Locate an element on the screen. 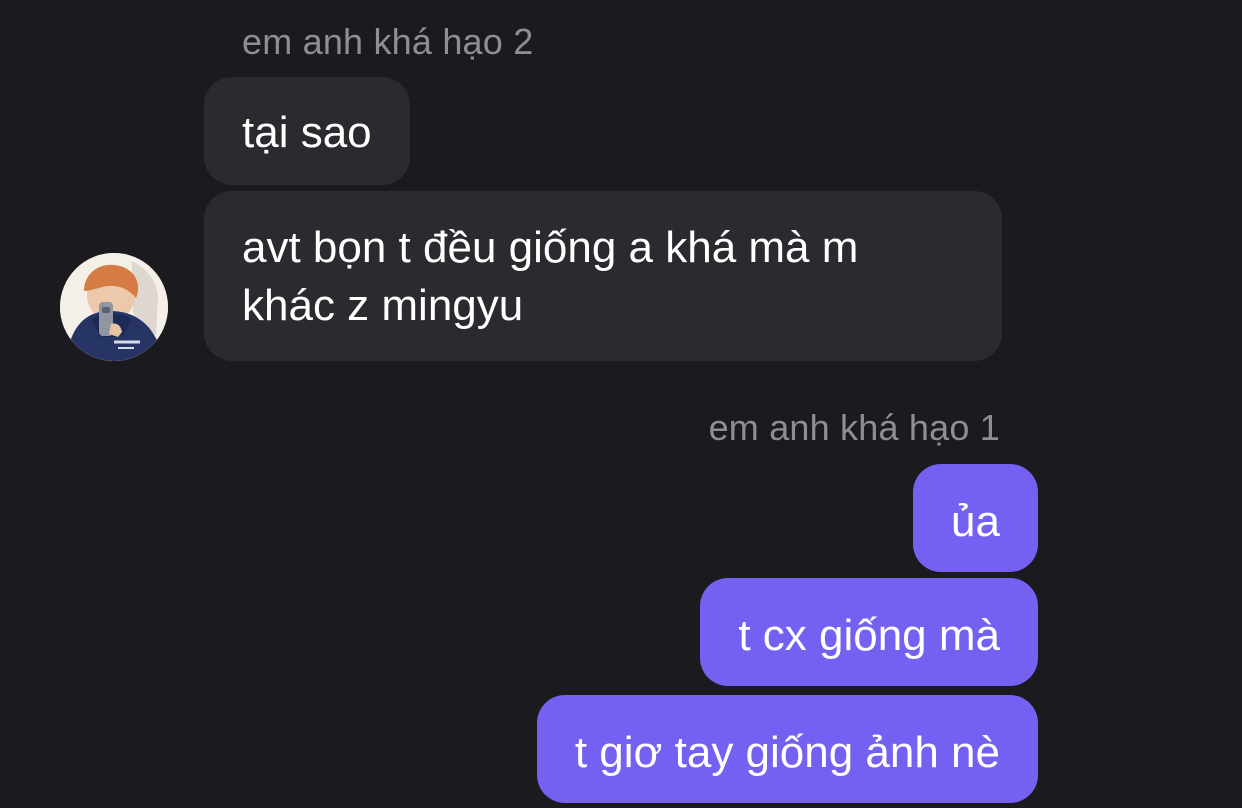 The height and width of the screenshot is (808, 1242). outgoing-message-bubble: t giơ tay giống ảnh nè is located at coordinates (787, 749).